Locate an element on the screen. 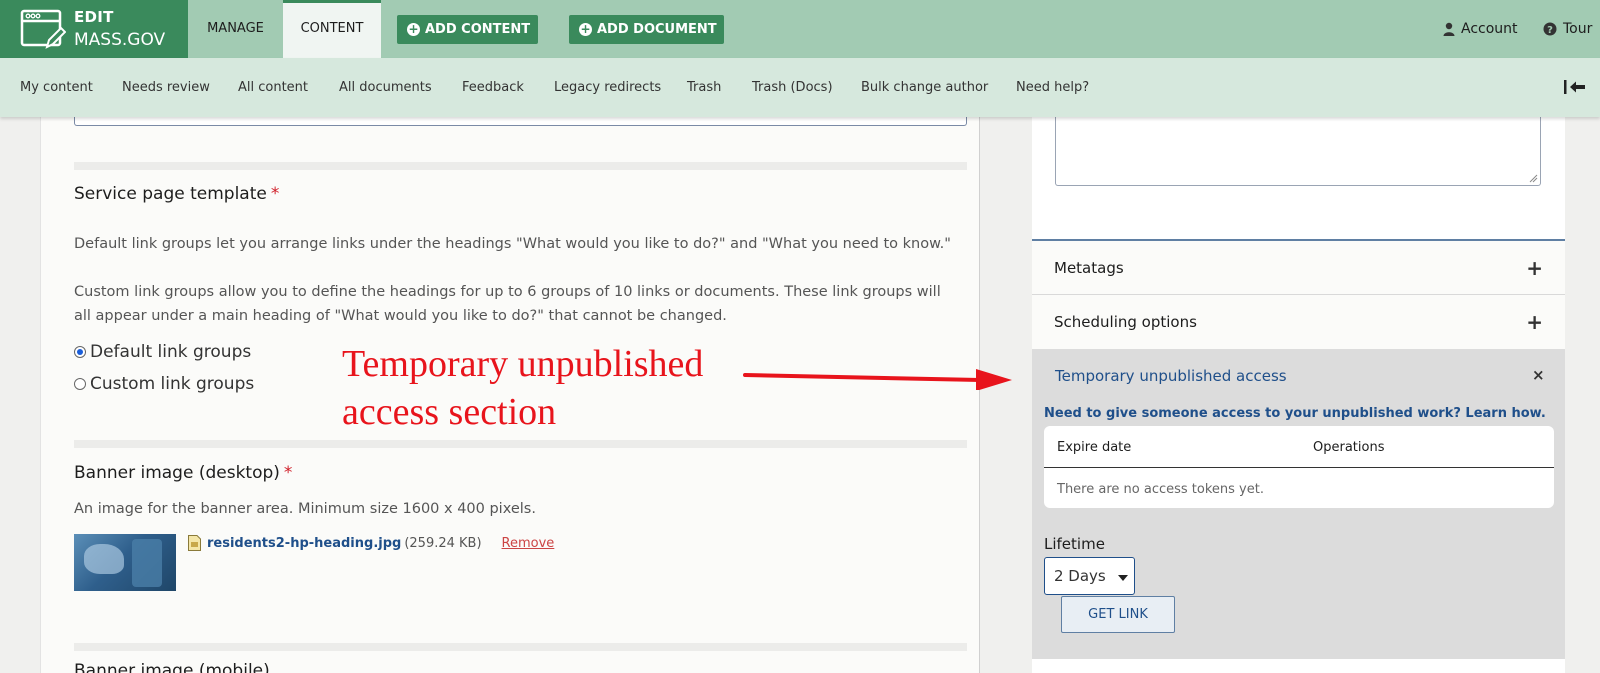 The height and width of the screenshot is (673, 1600). tour-link: ? Tour is located at coordinates (1567, 29).